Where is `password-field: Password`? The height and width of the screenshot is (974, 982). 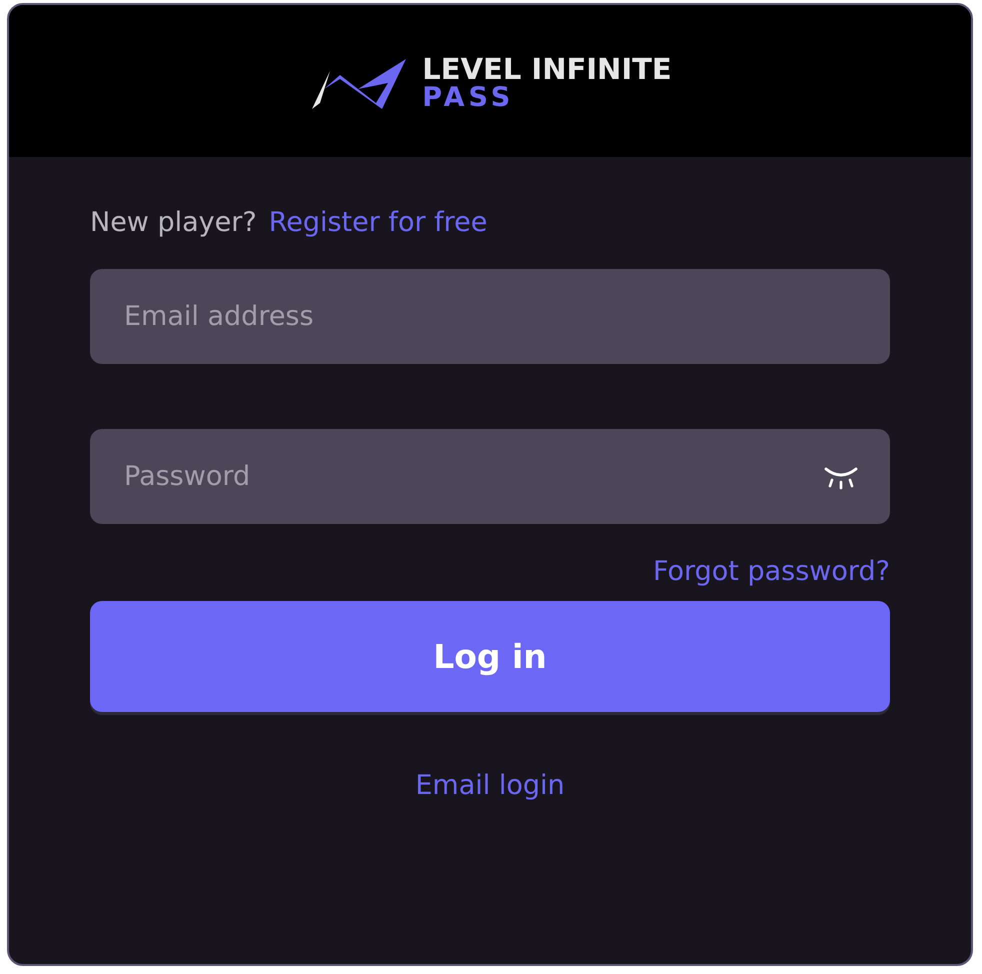 password-field: Password is located at coordinates (490, 476).